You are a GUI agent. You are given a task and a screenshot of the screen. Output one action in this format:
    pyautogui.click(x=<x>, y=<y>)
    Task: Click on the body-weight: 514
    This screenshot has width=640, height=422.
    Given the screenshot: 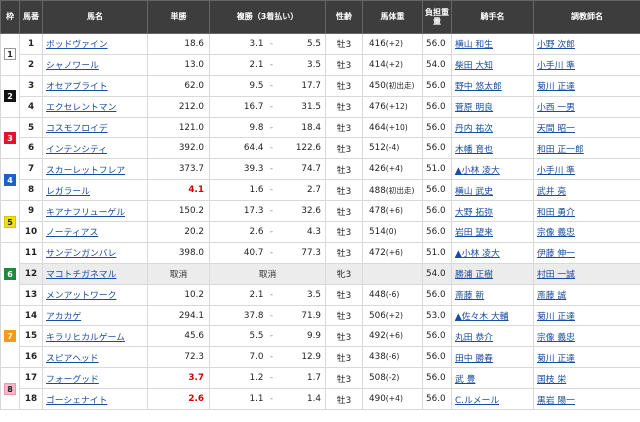 What is the action you would take?
    pyautogui.click(x=377, y=231)
    